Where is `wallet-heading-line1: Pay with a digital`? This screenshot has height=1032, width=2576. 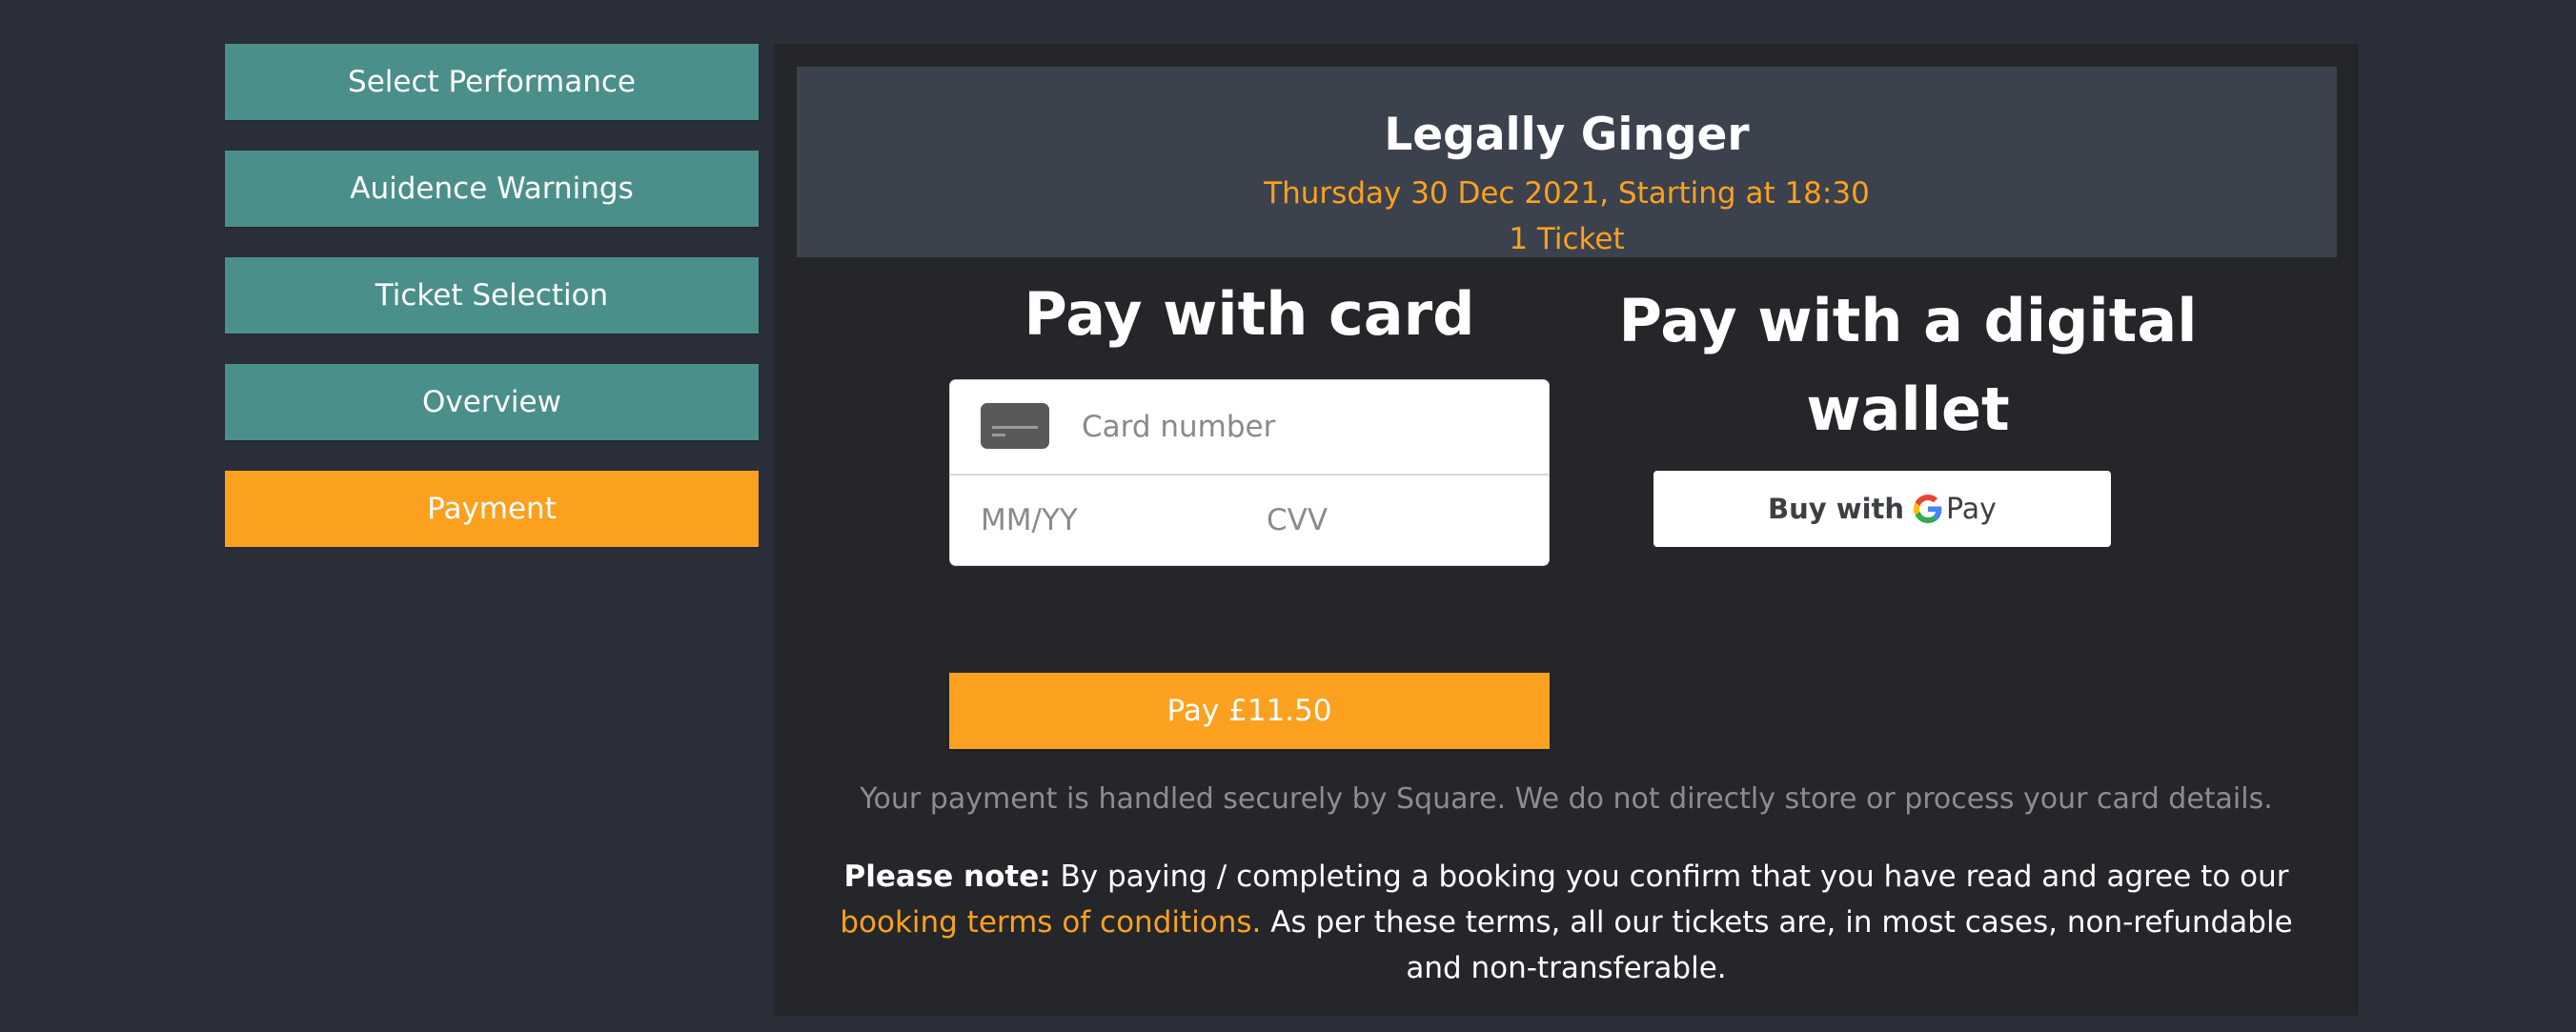
wallet-heading-line1: Pay with a digital is located at coordinates (1908, 320).